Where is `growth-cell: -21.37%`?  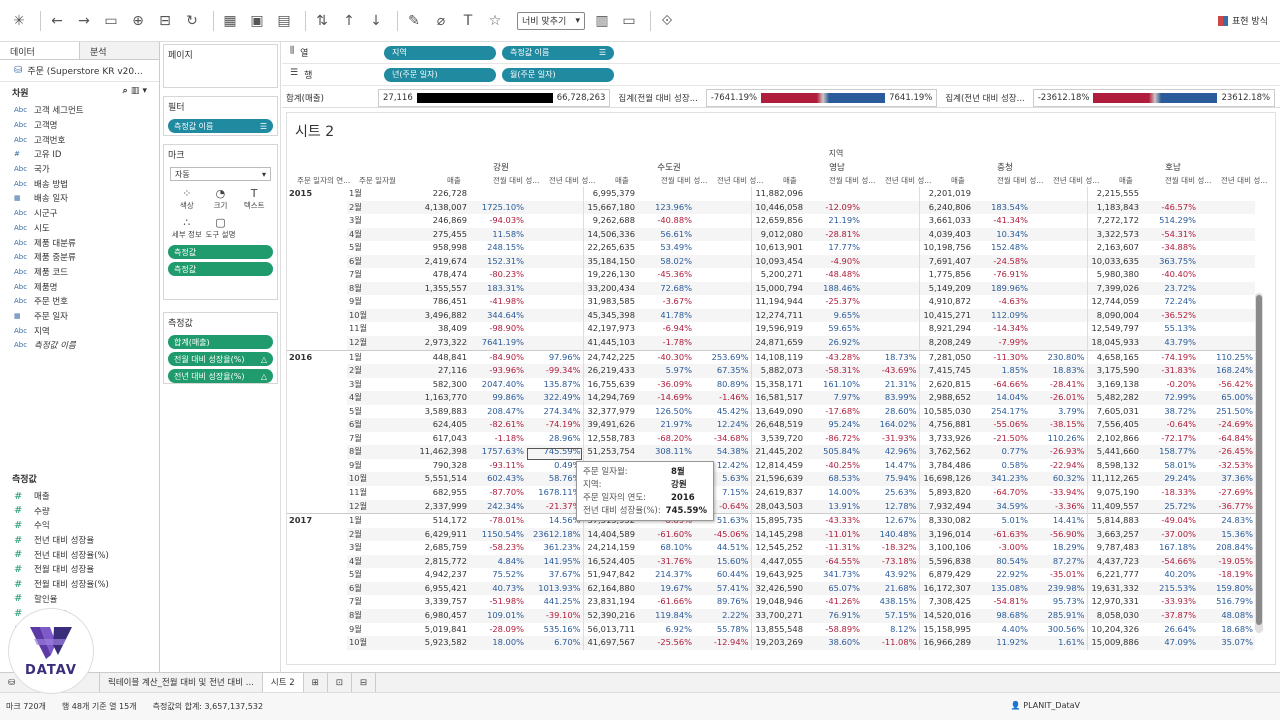 growth-cell: -21.37% is located at coordinates (554, 506).